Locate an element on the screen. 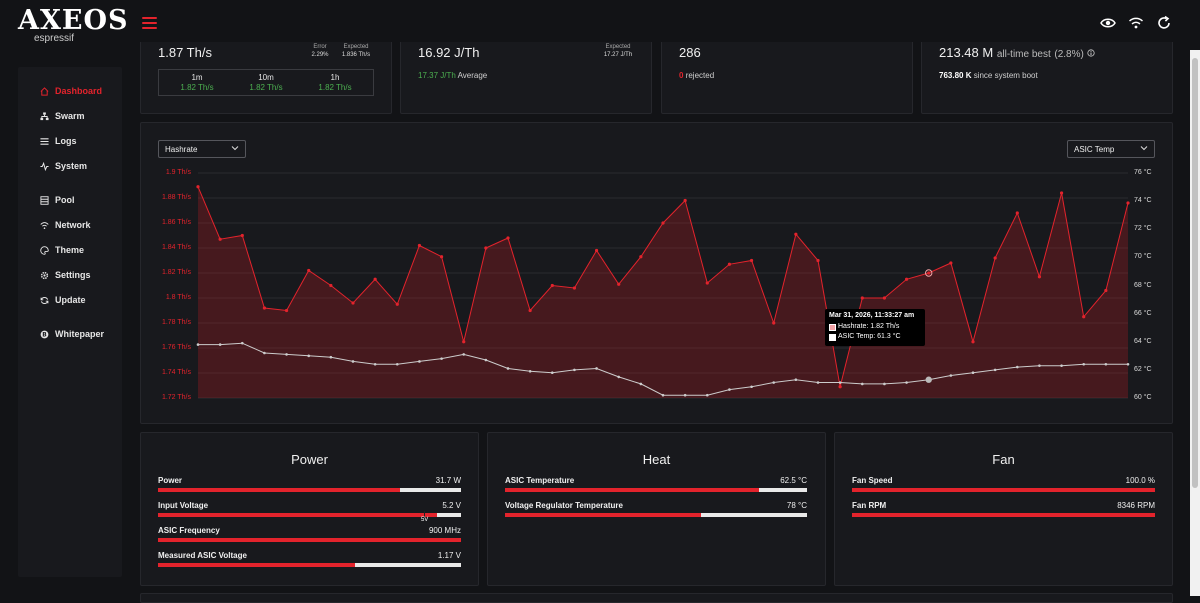 Image resolution: width=1200 pixels, height=603 pixels. sidebar-item-label: Update is located at coordinates (70, 300).